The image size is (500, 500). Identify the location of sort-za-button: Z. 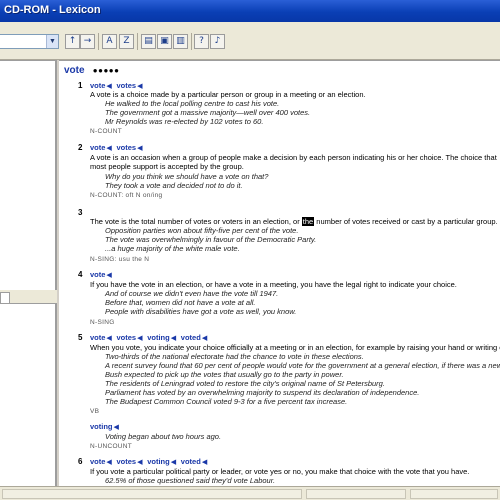
(126, 41).